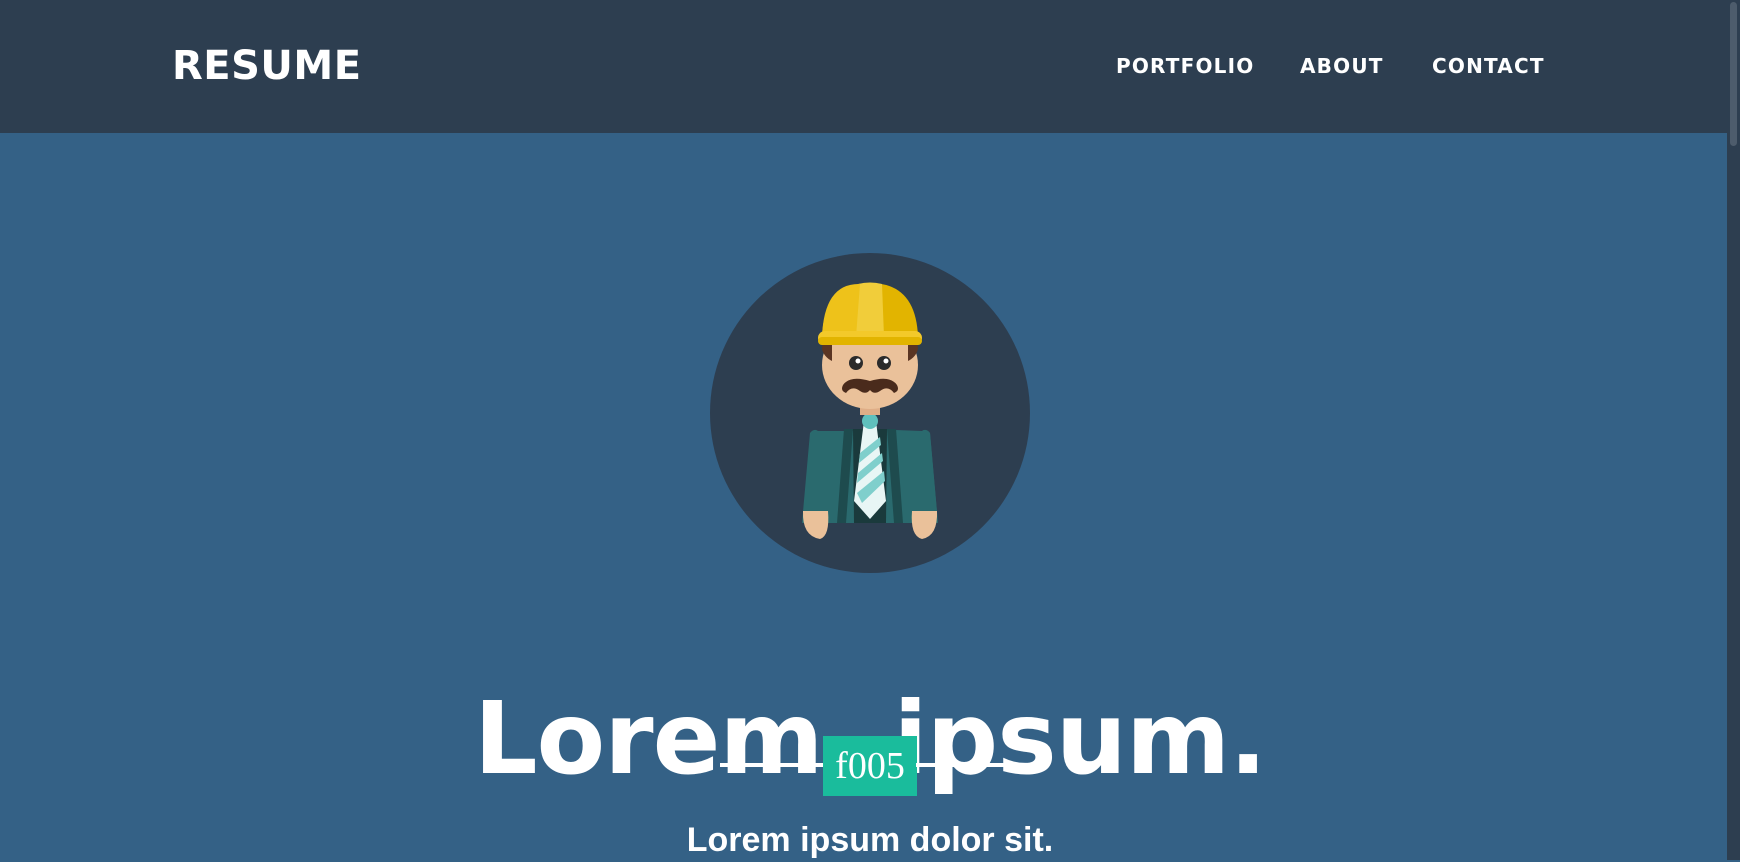 This screenshot has width=1740, height=862. What do you see at coordinates (772, 765) in the screenshot?
I see `divider-line-left` at bounding box center [772, 765].